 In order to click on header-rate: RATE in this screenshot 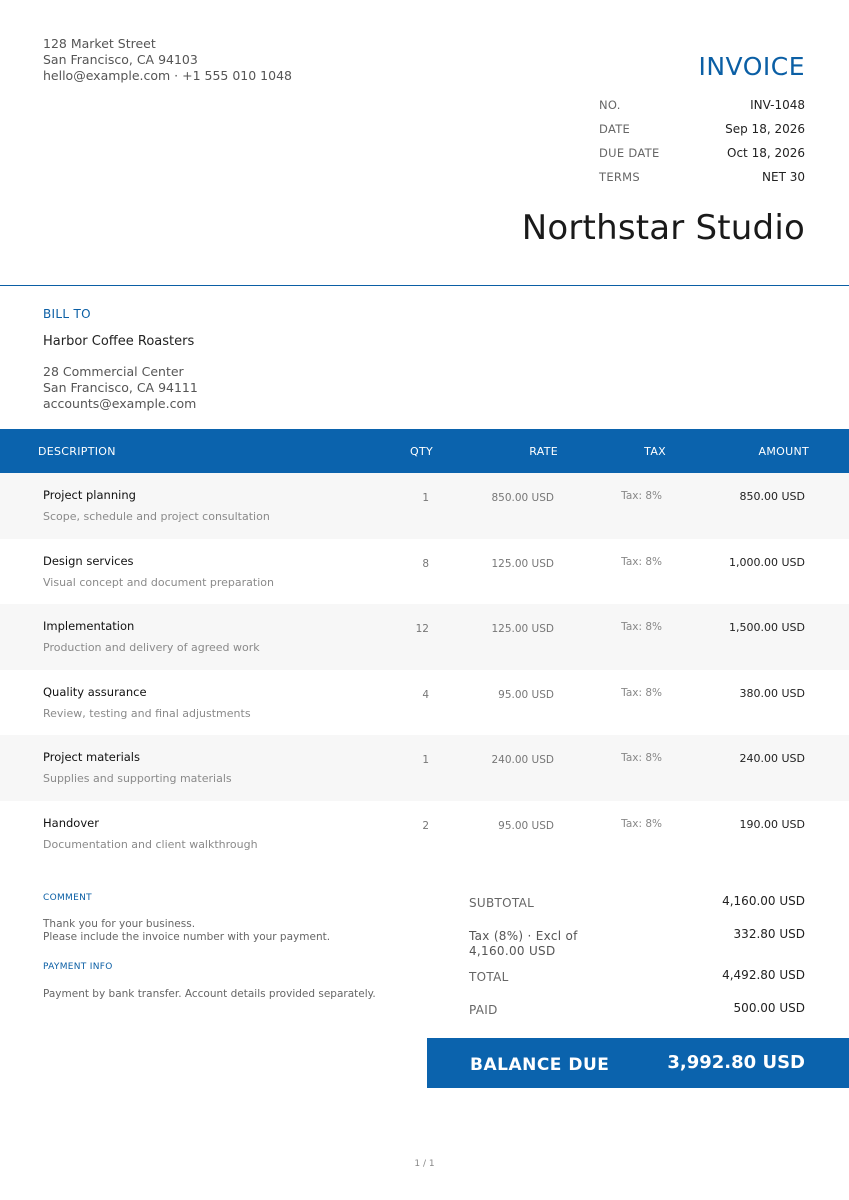, I will do `click(543, 451)`.